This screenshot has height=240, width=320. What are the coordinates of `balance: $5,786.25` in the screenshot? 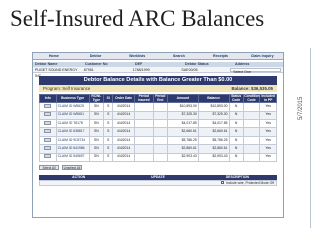 It's located at (213, 140).